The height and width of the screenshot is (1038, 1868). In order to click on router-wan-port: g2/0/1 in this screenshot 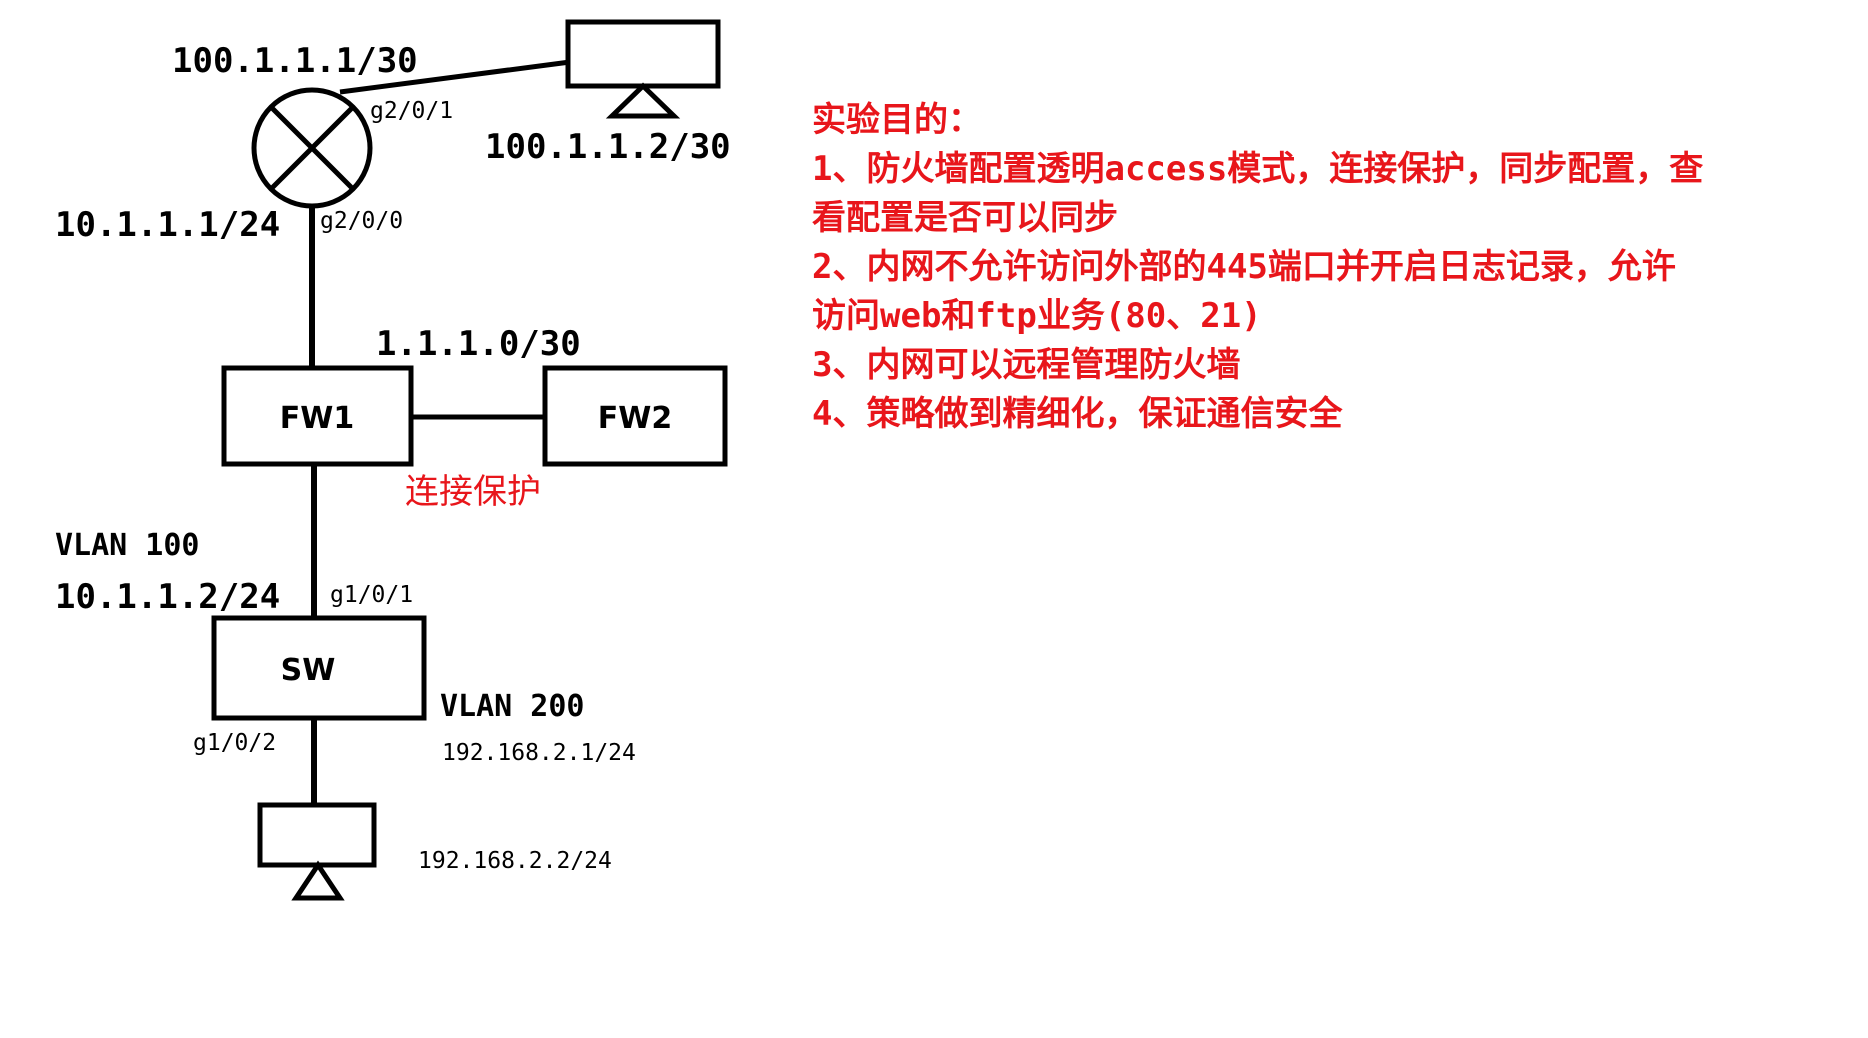, I will do `click(411, 111)`.